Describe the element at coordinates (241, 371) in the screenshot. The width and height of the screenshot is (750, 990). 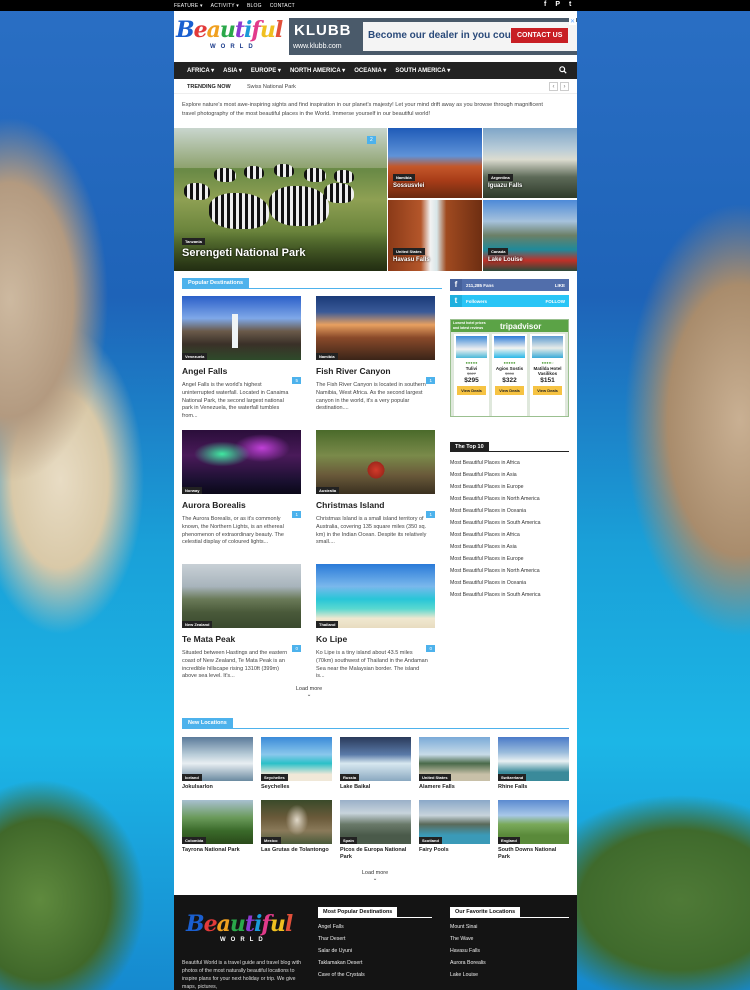
I see `card-title: Angel Falls` at that location.